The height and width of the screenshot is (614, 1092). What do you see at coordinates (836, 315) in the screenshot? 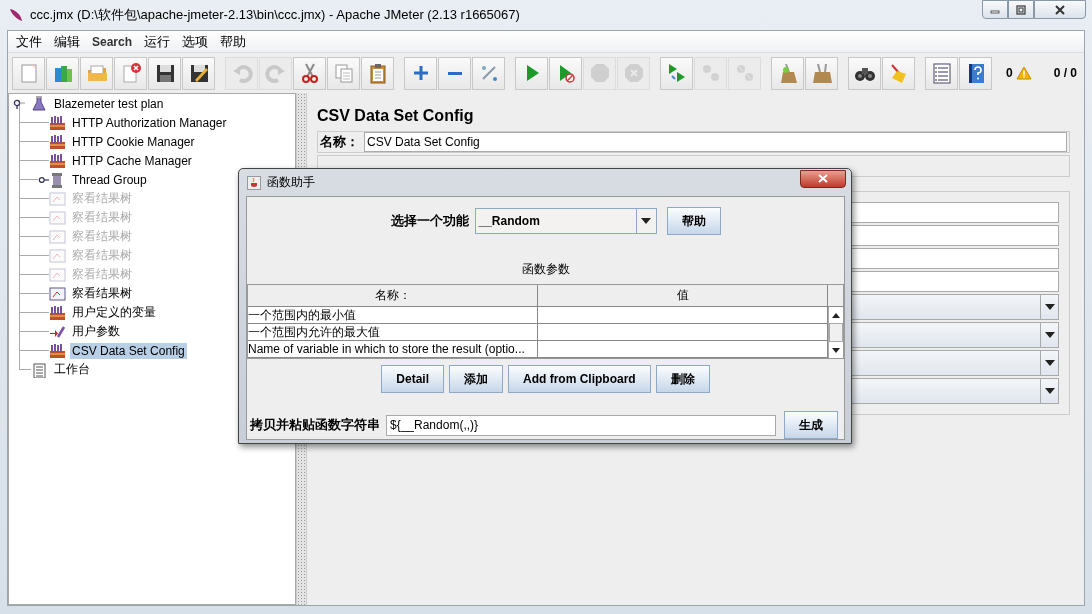
I see `scroll-up-icon` at bounding box center [836, 315].